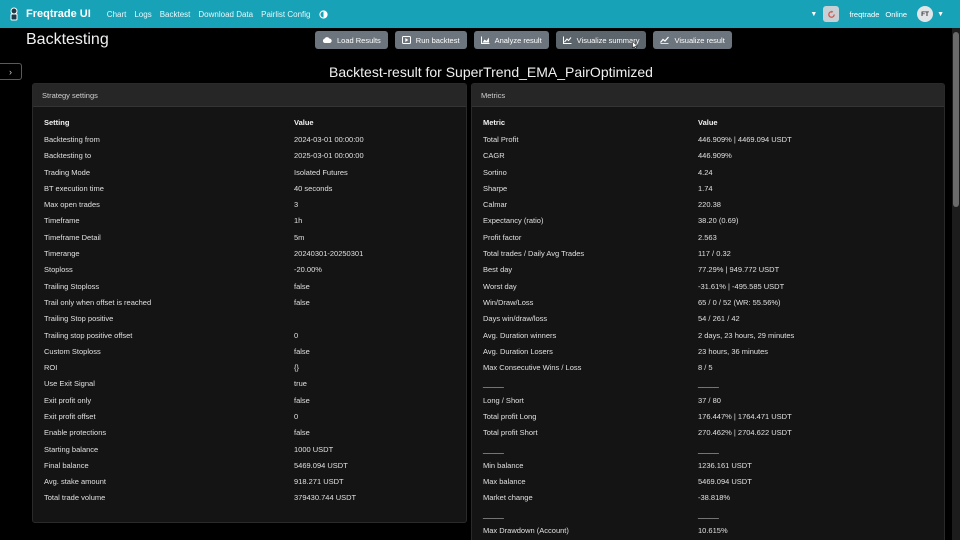  I want to click on row-value: 2.563, so click(707, 237).